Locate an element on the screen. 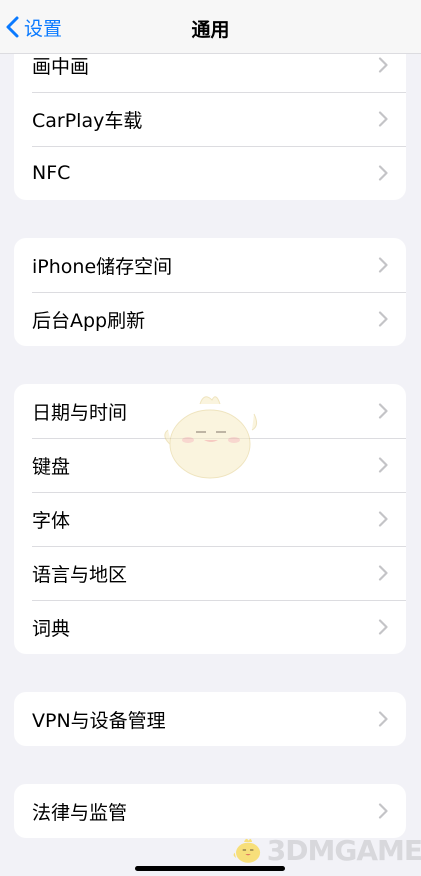 This screenshot has width=421, height=876. home-indicator is located at coordinates (210, 868).